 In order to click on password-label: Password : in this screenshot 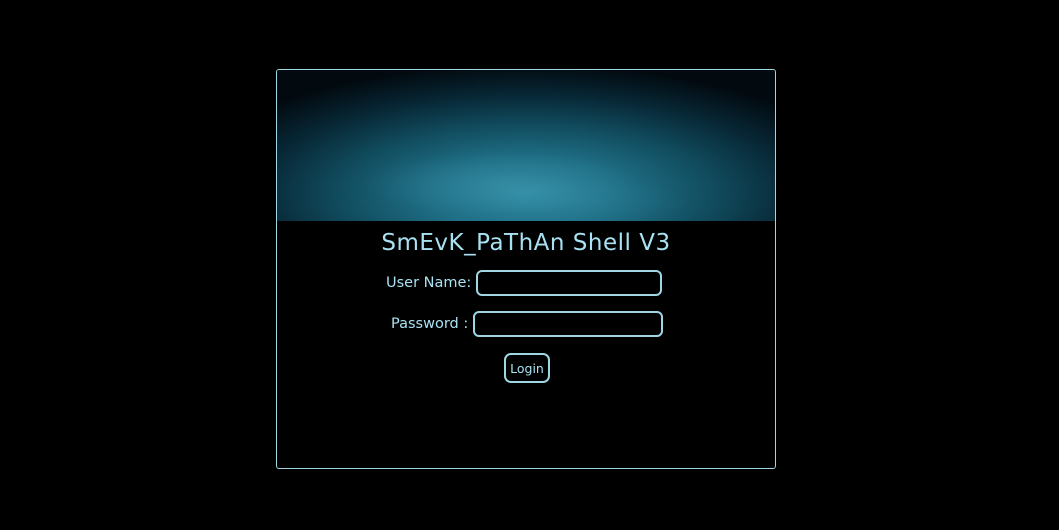, I will do `click(430, 324)`.